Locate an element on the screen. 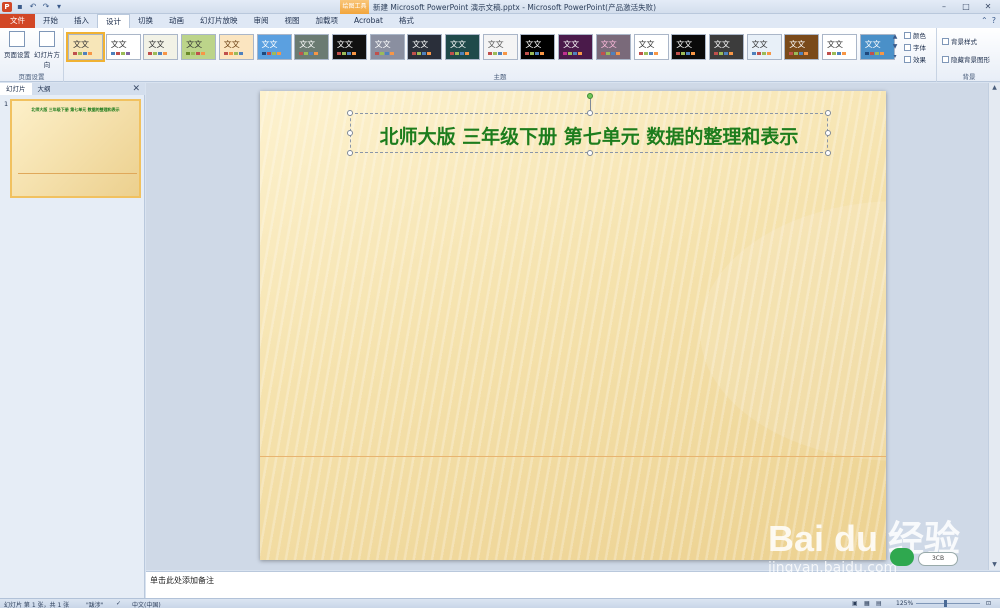 The height and width of the screenshot is (608, 1000). redo-icon: ↷ is located at coordinates (46, 7).